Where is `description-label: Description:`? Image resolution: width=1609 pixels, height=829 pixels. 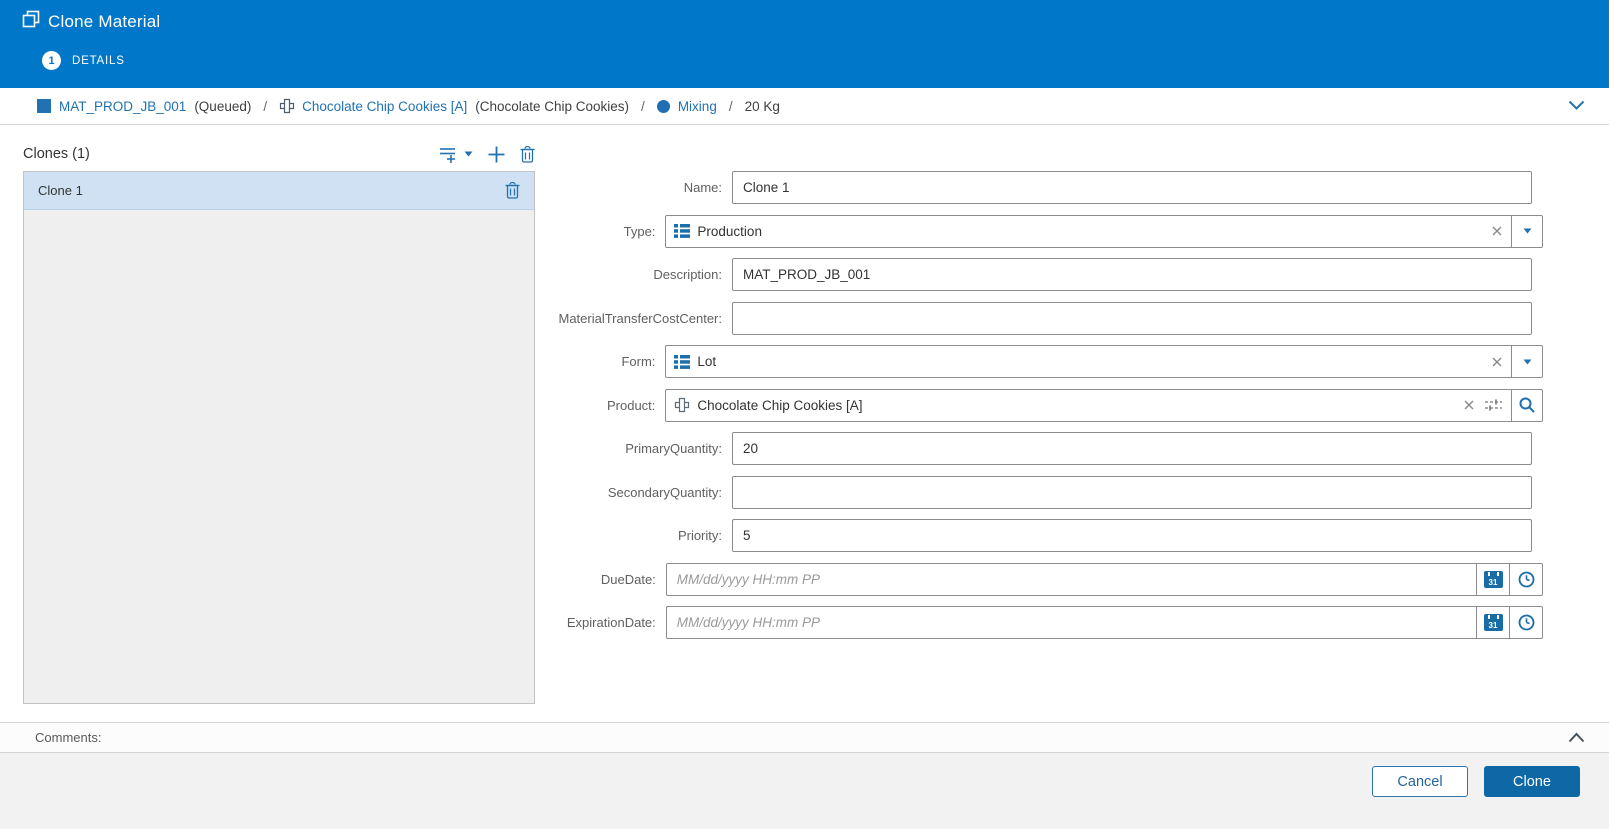
description-label: Description: is located at coordinates (687, 274).